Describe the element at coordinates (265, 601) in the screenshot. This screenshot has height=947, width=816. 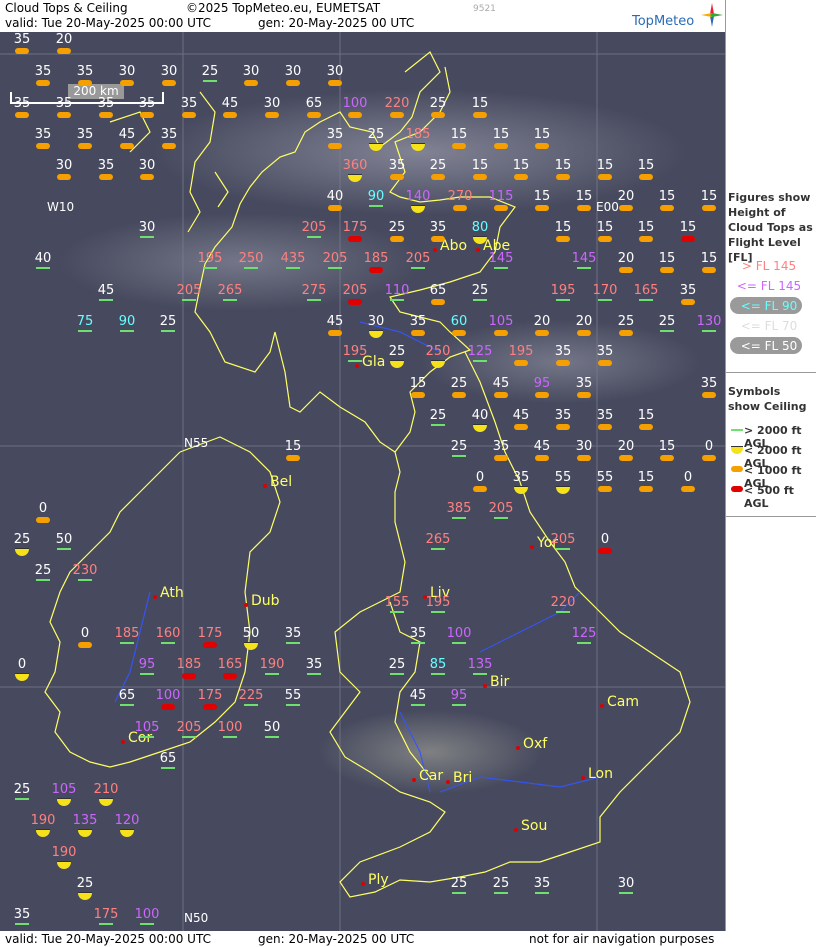
I see `city-name: Dub` at that location.